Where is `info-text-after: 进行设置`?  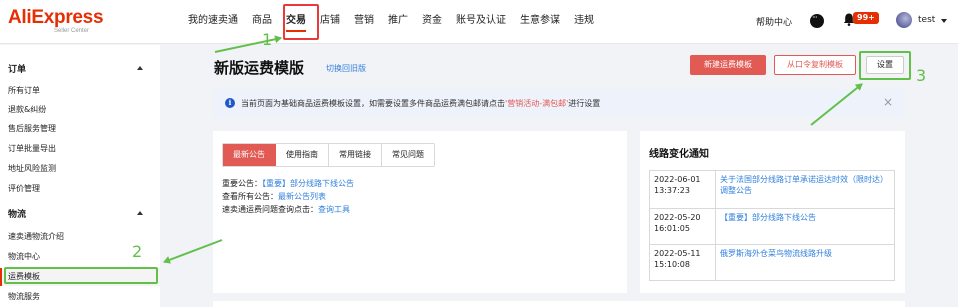 info-text-after: 进行设置 is located at coordinates (584, 103).